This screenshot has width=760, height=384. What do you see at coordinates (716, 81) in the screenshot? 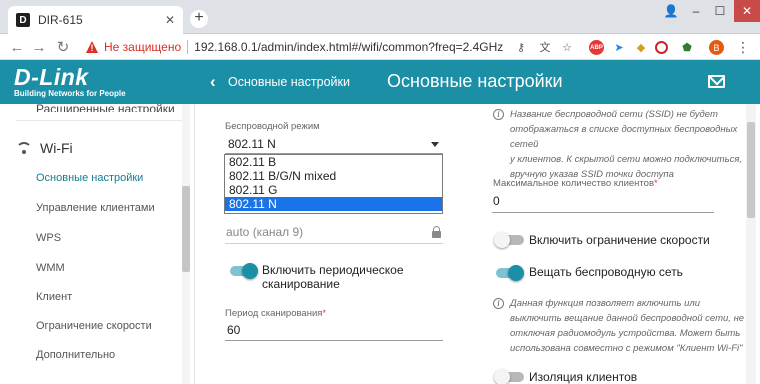
I see `mail-icon` at bounding box center [716, 81].